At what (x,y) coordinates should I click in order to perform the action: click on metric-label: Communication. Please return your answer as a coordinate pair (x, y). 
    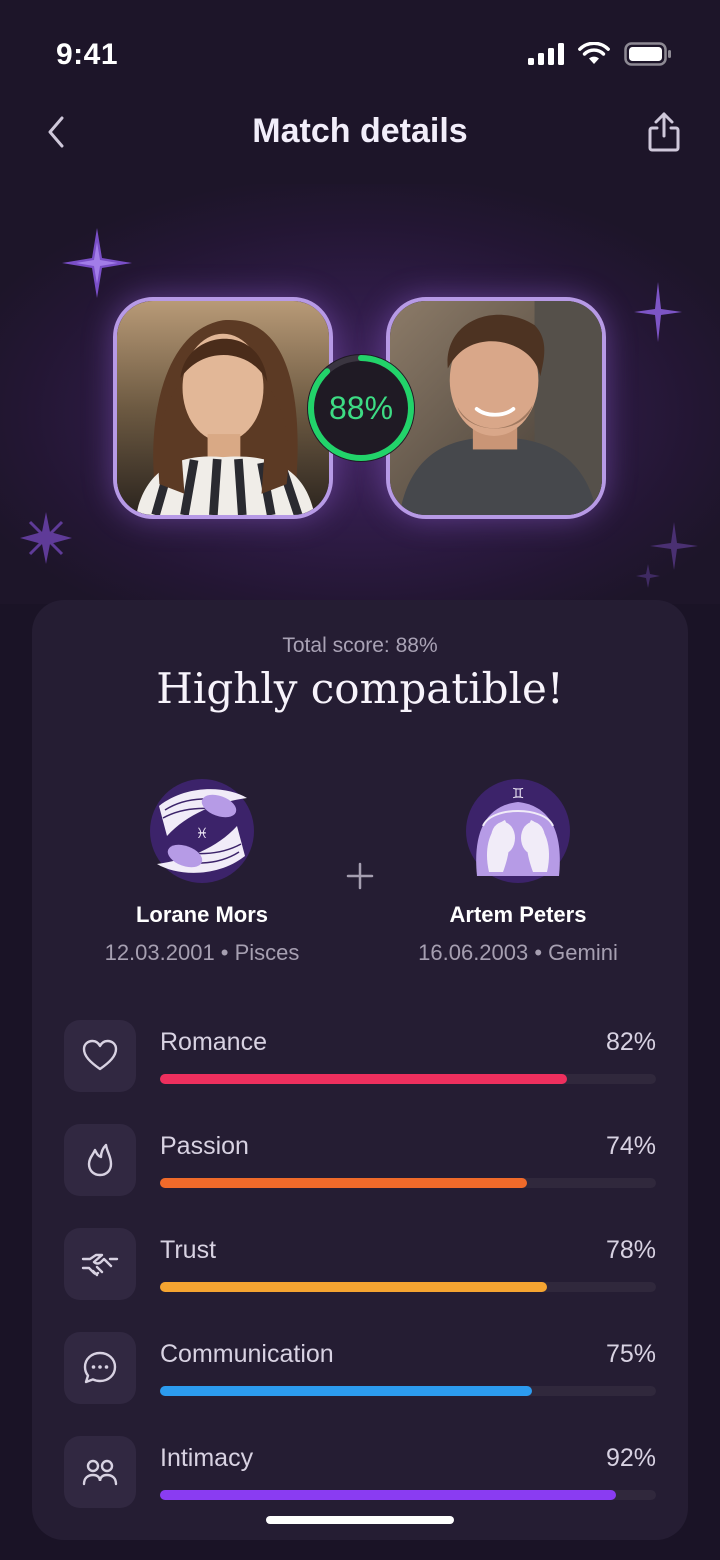
    Looking at the image, I should click on (247, 1354).